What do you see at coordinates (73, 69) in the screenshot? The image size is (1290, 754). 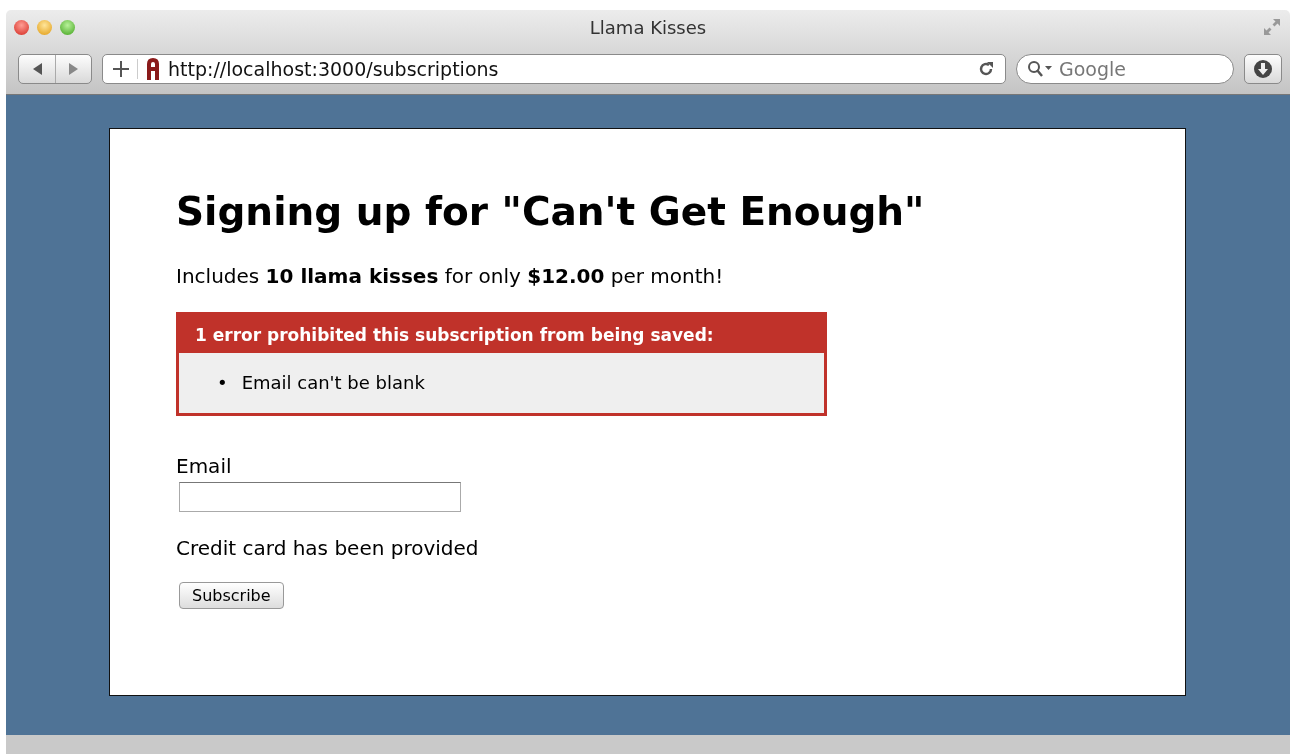 I see `right-arrow-icon` at bounding box center [73, 69].